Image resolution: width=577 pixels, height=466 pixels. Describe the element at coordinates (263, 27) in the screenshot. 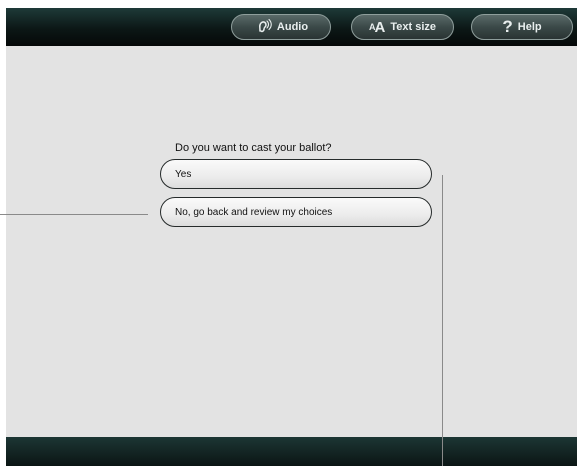

I see `audio-ear-icon` at that location.